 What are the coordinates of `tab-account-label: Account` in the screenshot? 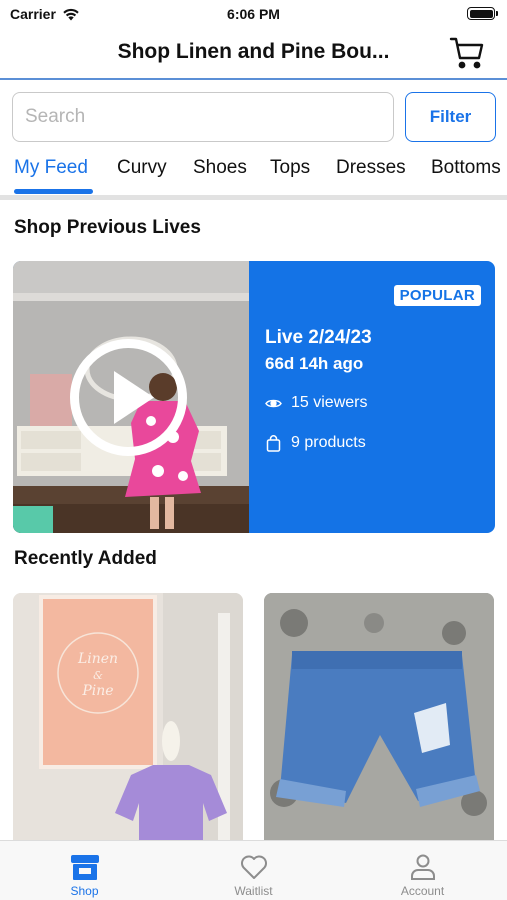 It's located at (422, 891).